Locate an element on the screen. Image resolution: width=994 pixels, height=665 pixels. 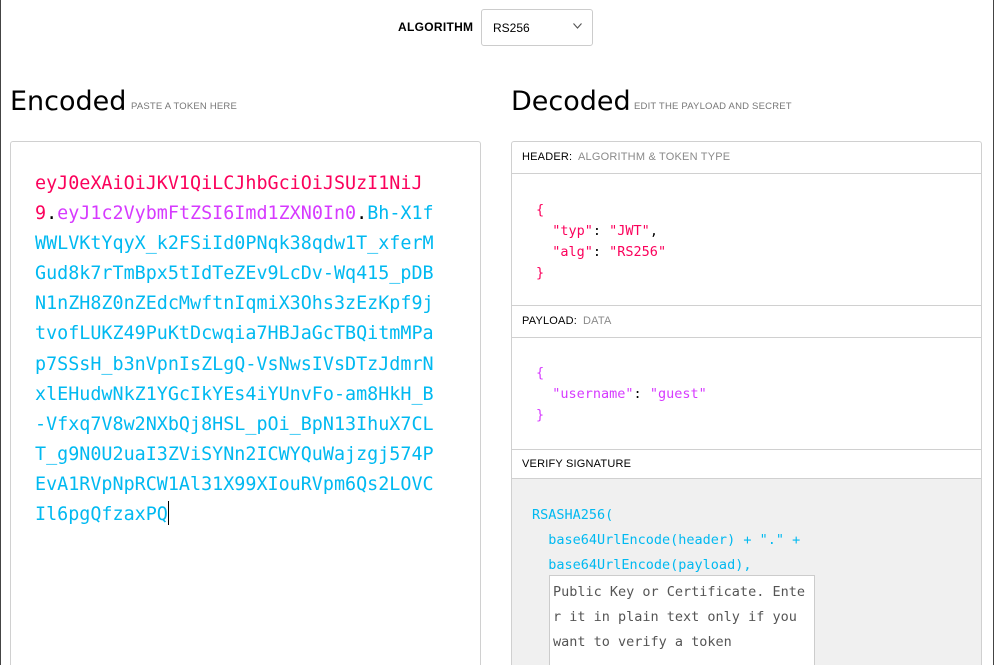
header-json-editor: { "typ": "JWT", "alg": "RS256" } is located at coordinates (746, 240).